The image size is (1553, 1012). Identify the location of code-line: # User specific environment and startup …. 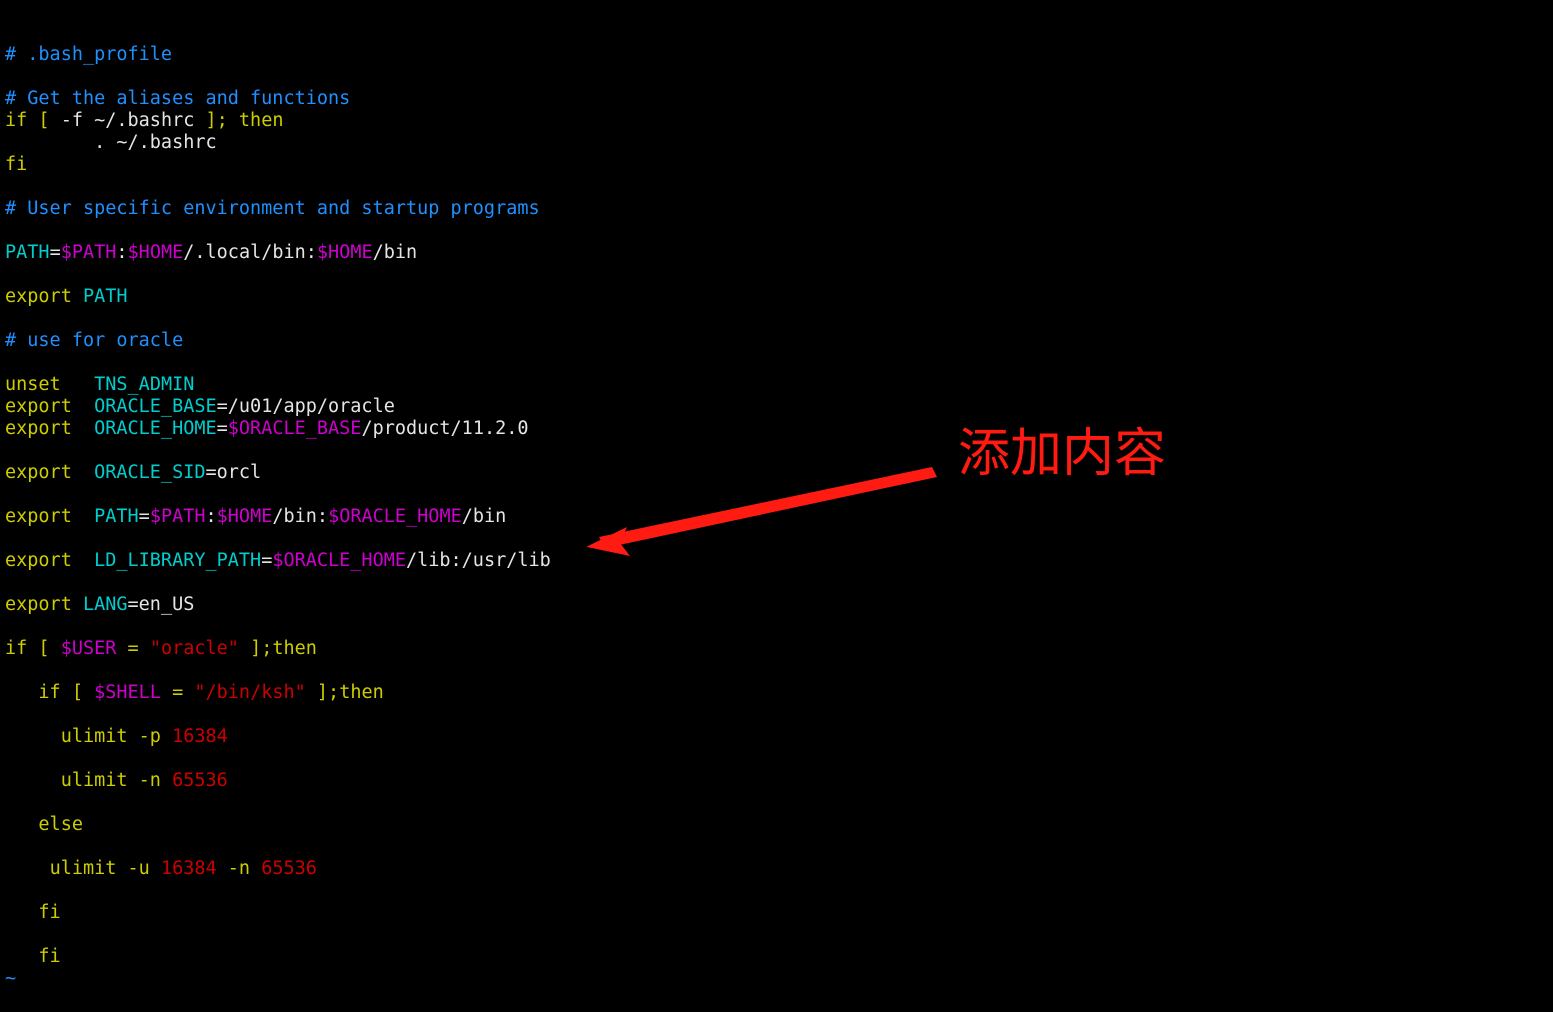
(776, 209).